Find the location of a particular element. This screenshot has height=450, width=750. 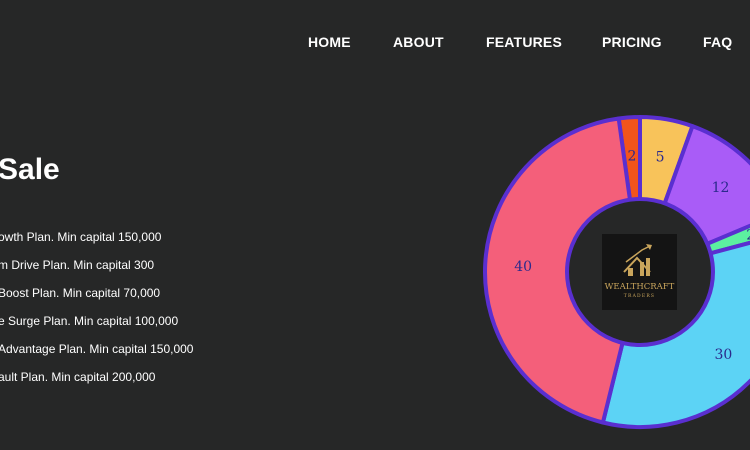

slice-value-label: 30 is located at coordinates (724, 355).